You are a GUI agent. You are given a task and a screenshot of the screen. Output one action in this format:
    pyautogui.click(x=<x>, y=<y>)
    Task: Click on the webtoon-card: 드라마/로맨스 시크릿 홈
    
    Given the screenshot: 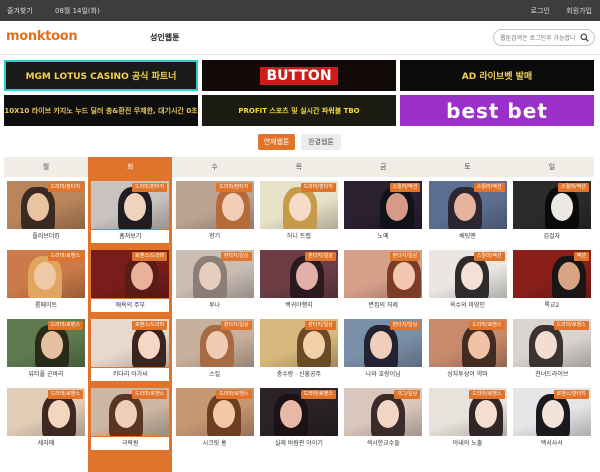 What is the action you would take?
    pyautogui.click(x=214, y=417)
    